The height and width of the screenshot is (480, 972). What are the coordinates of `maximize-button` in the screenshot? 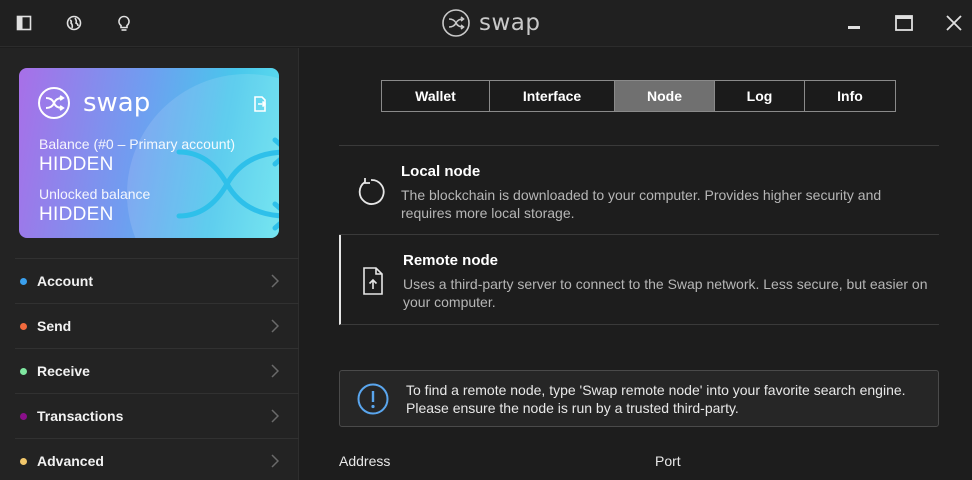 It's located at (904, 23).